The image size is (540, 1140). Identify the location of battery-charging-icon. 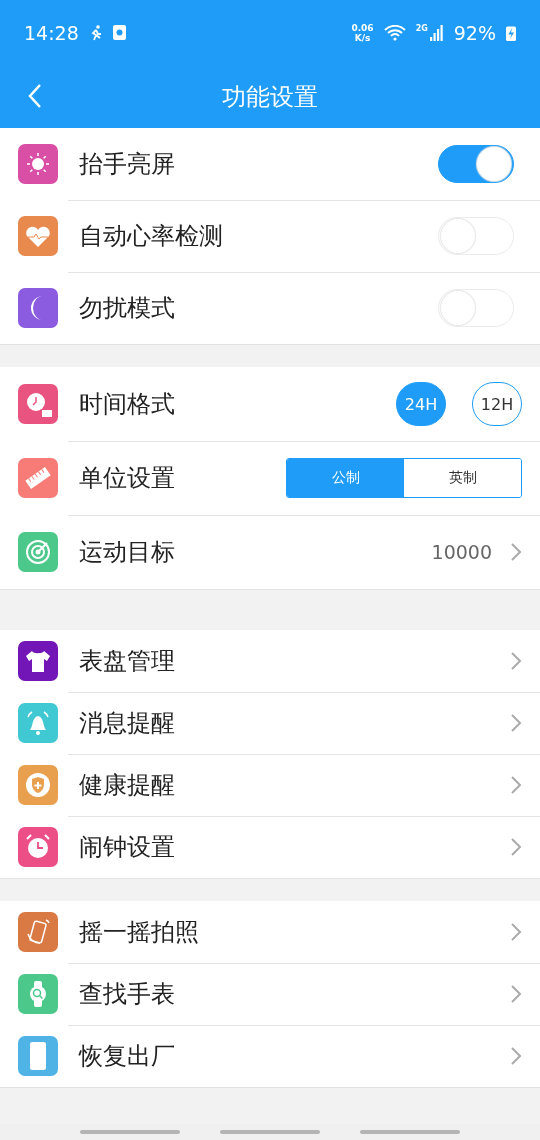
(511, 32).